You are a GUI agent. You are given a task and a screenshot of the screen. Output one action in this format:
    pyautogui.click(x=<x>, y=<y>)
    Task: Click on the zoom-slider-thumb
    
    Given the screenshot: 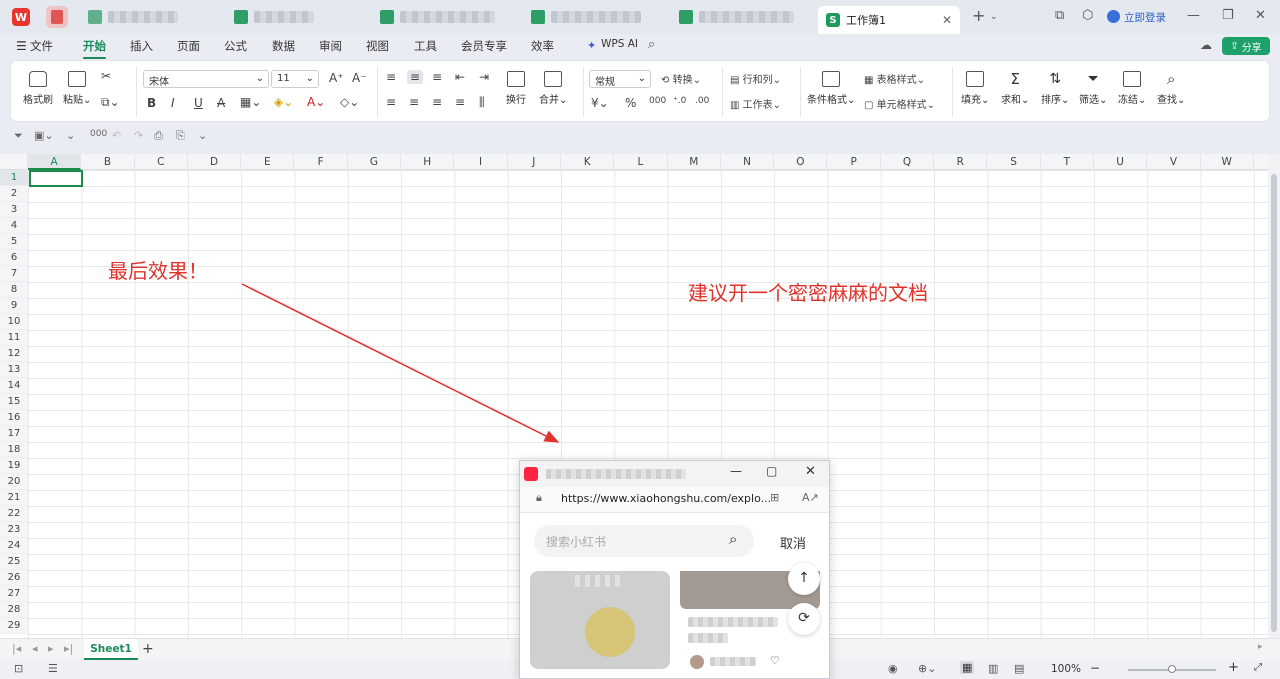 What is the action you would take?
    pyautogui.click(x=1172, y=669)
    